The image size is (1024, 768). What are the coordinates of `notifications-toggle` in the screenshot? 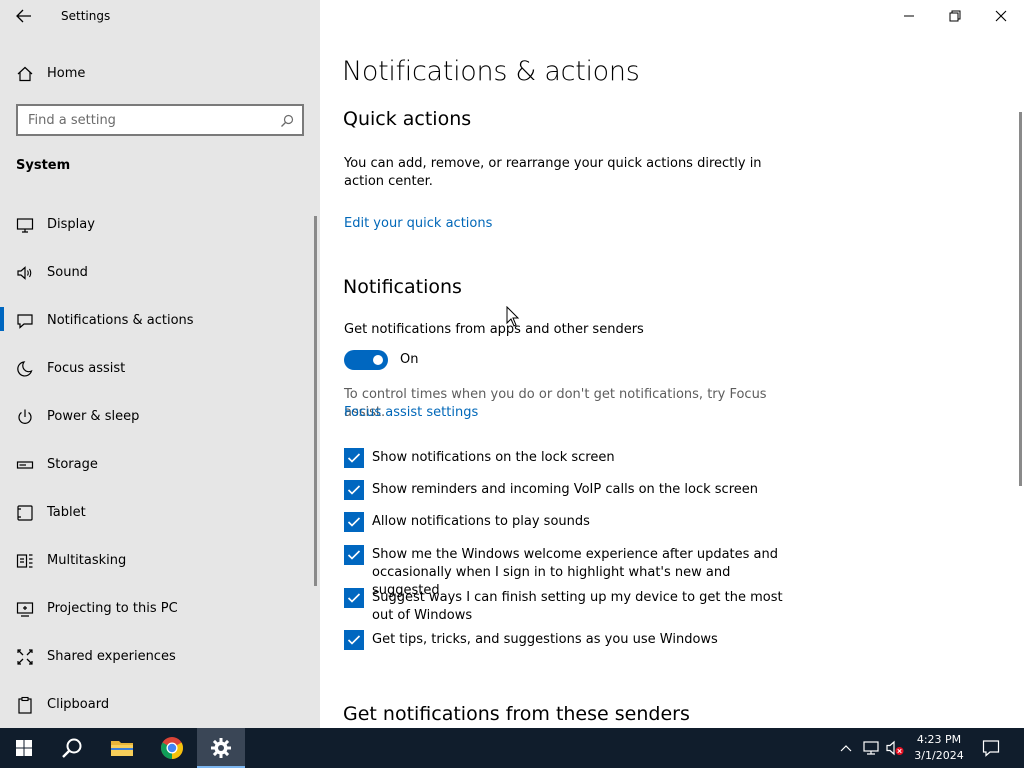 It's located at (366, 360).